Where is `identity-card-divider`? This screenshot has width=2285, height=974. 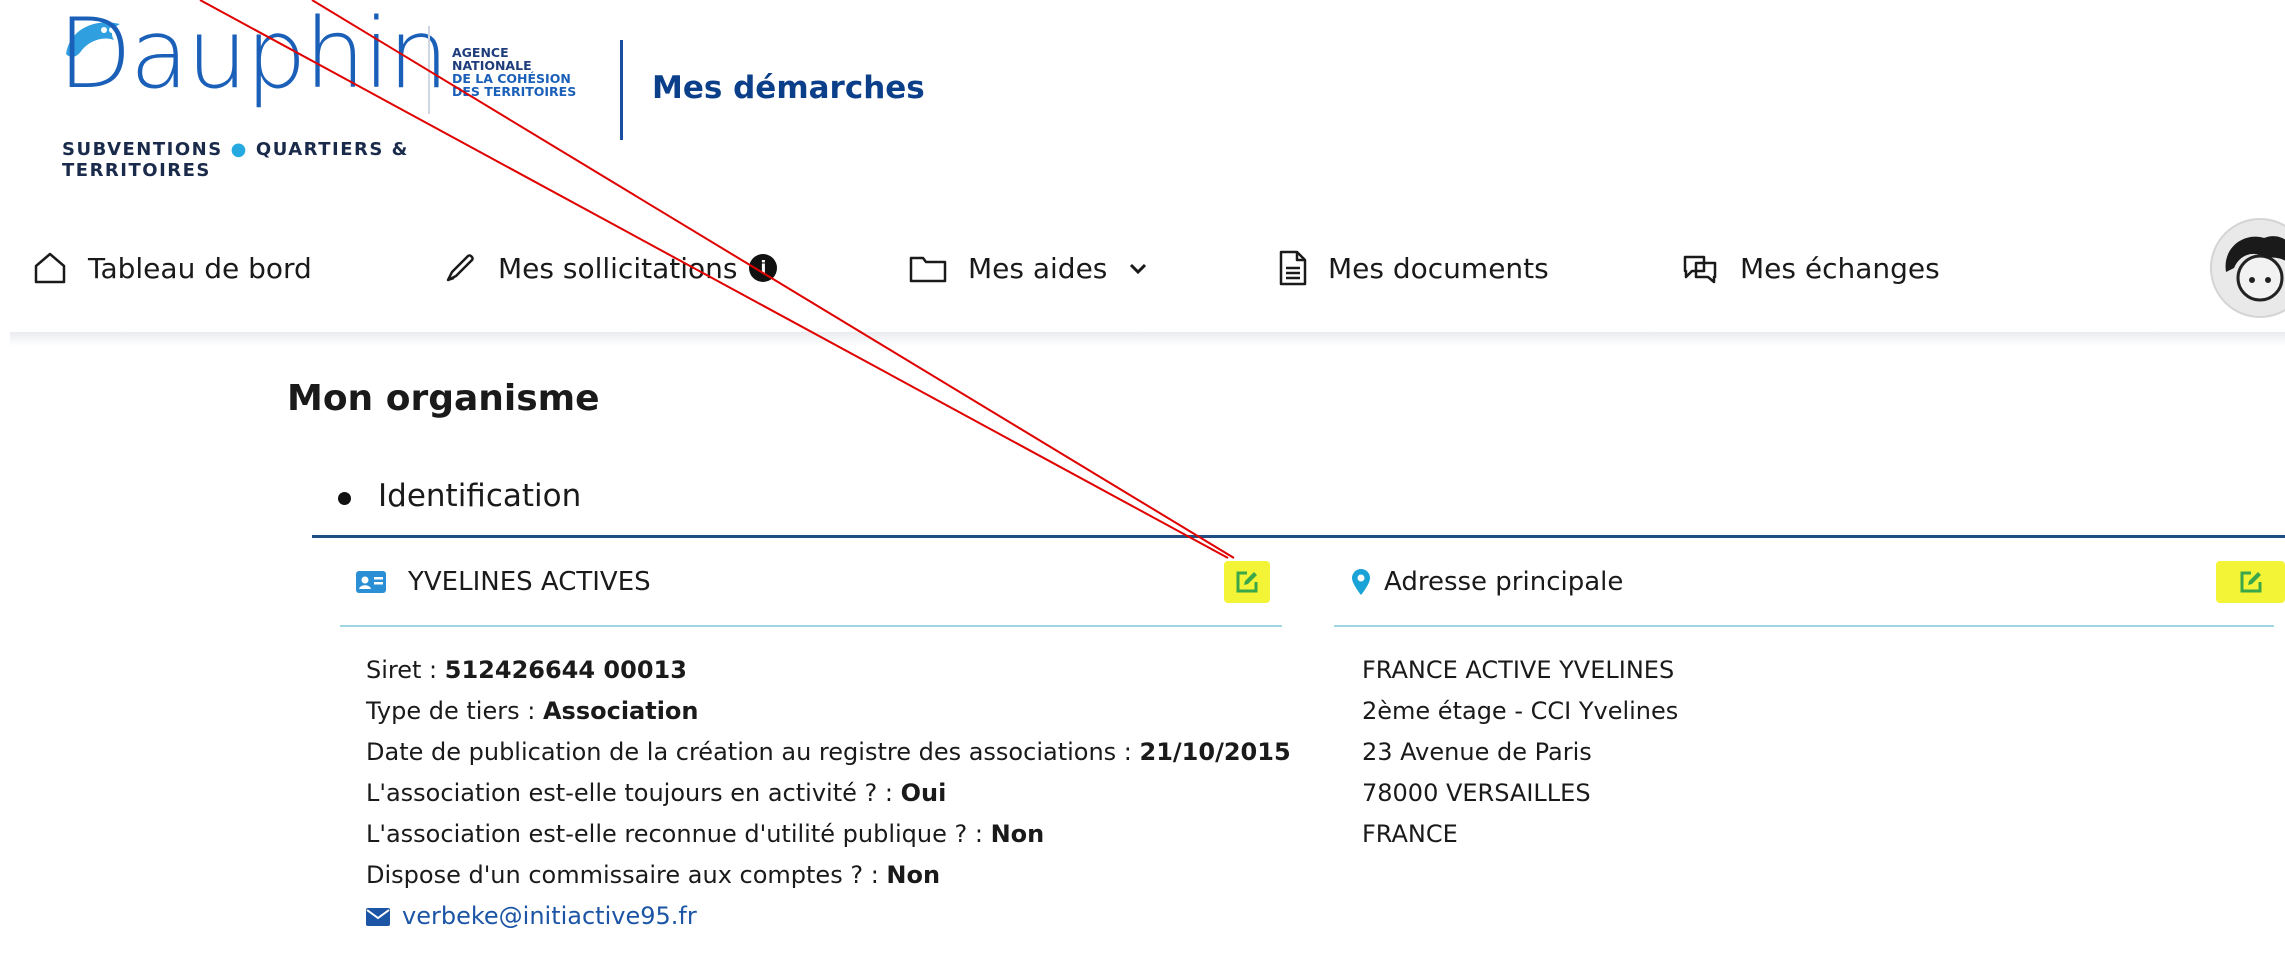 identity-card-divider is located at coordinates (811, 626).